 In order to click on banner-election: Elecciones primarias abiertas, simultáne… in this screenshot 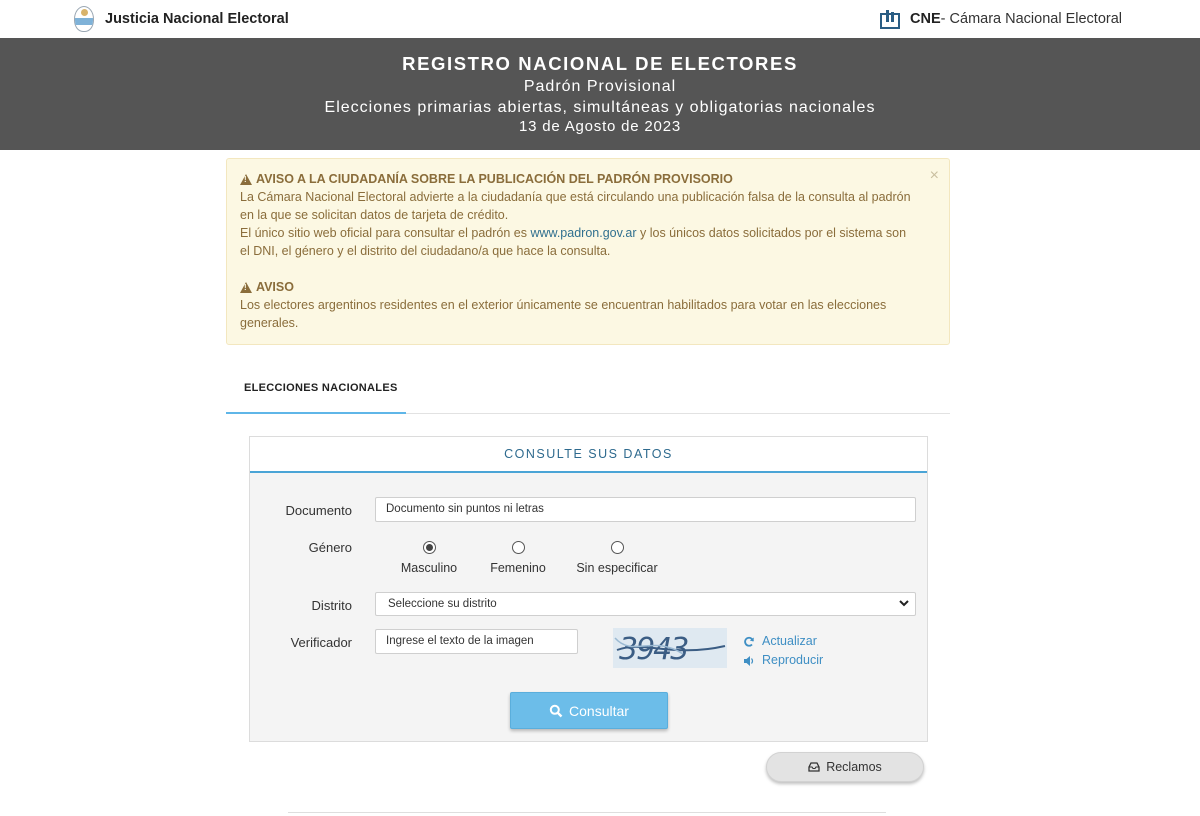, I will do `click(600, 107)`.